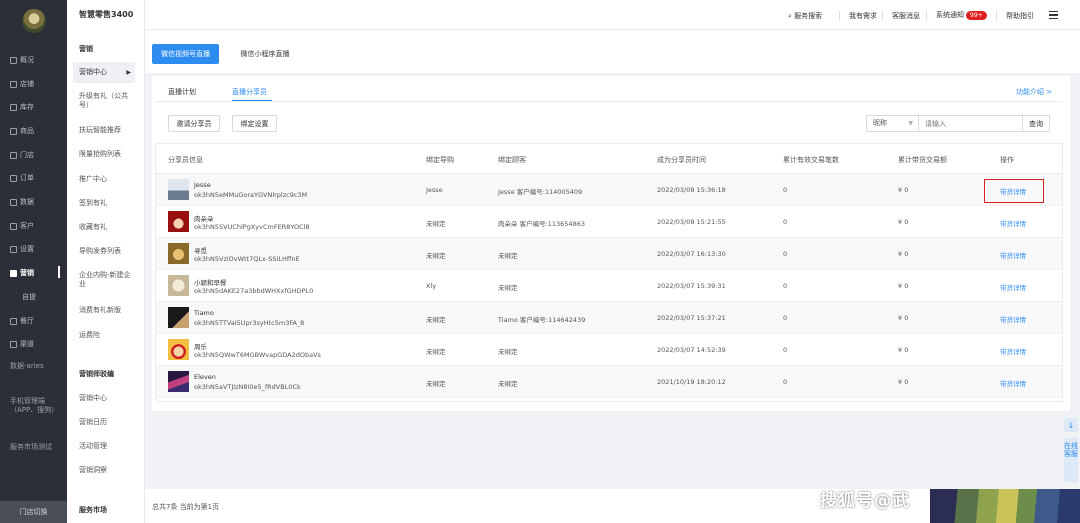  I want to click on needs-link: 我有需求, so click(863, 16).